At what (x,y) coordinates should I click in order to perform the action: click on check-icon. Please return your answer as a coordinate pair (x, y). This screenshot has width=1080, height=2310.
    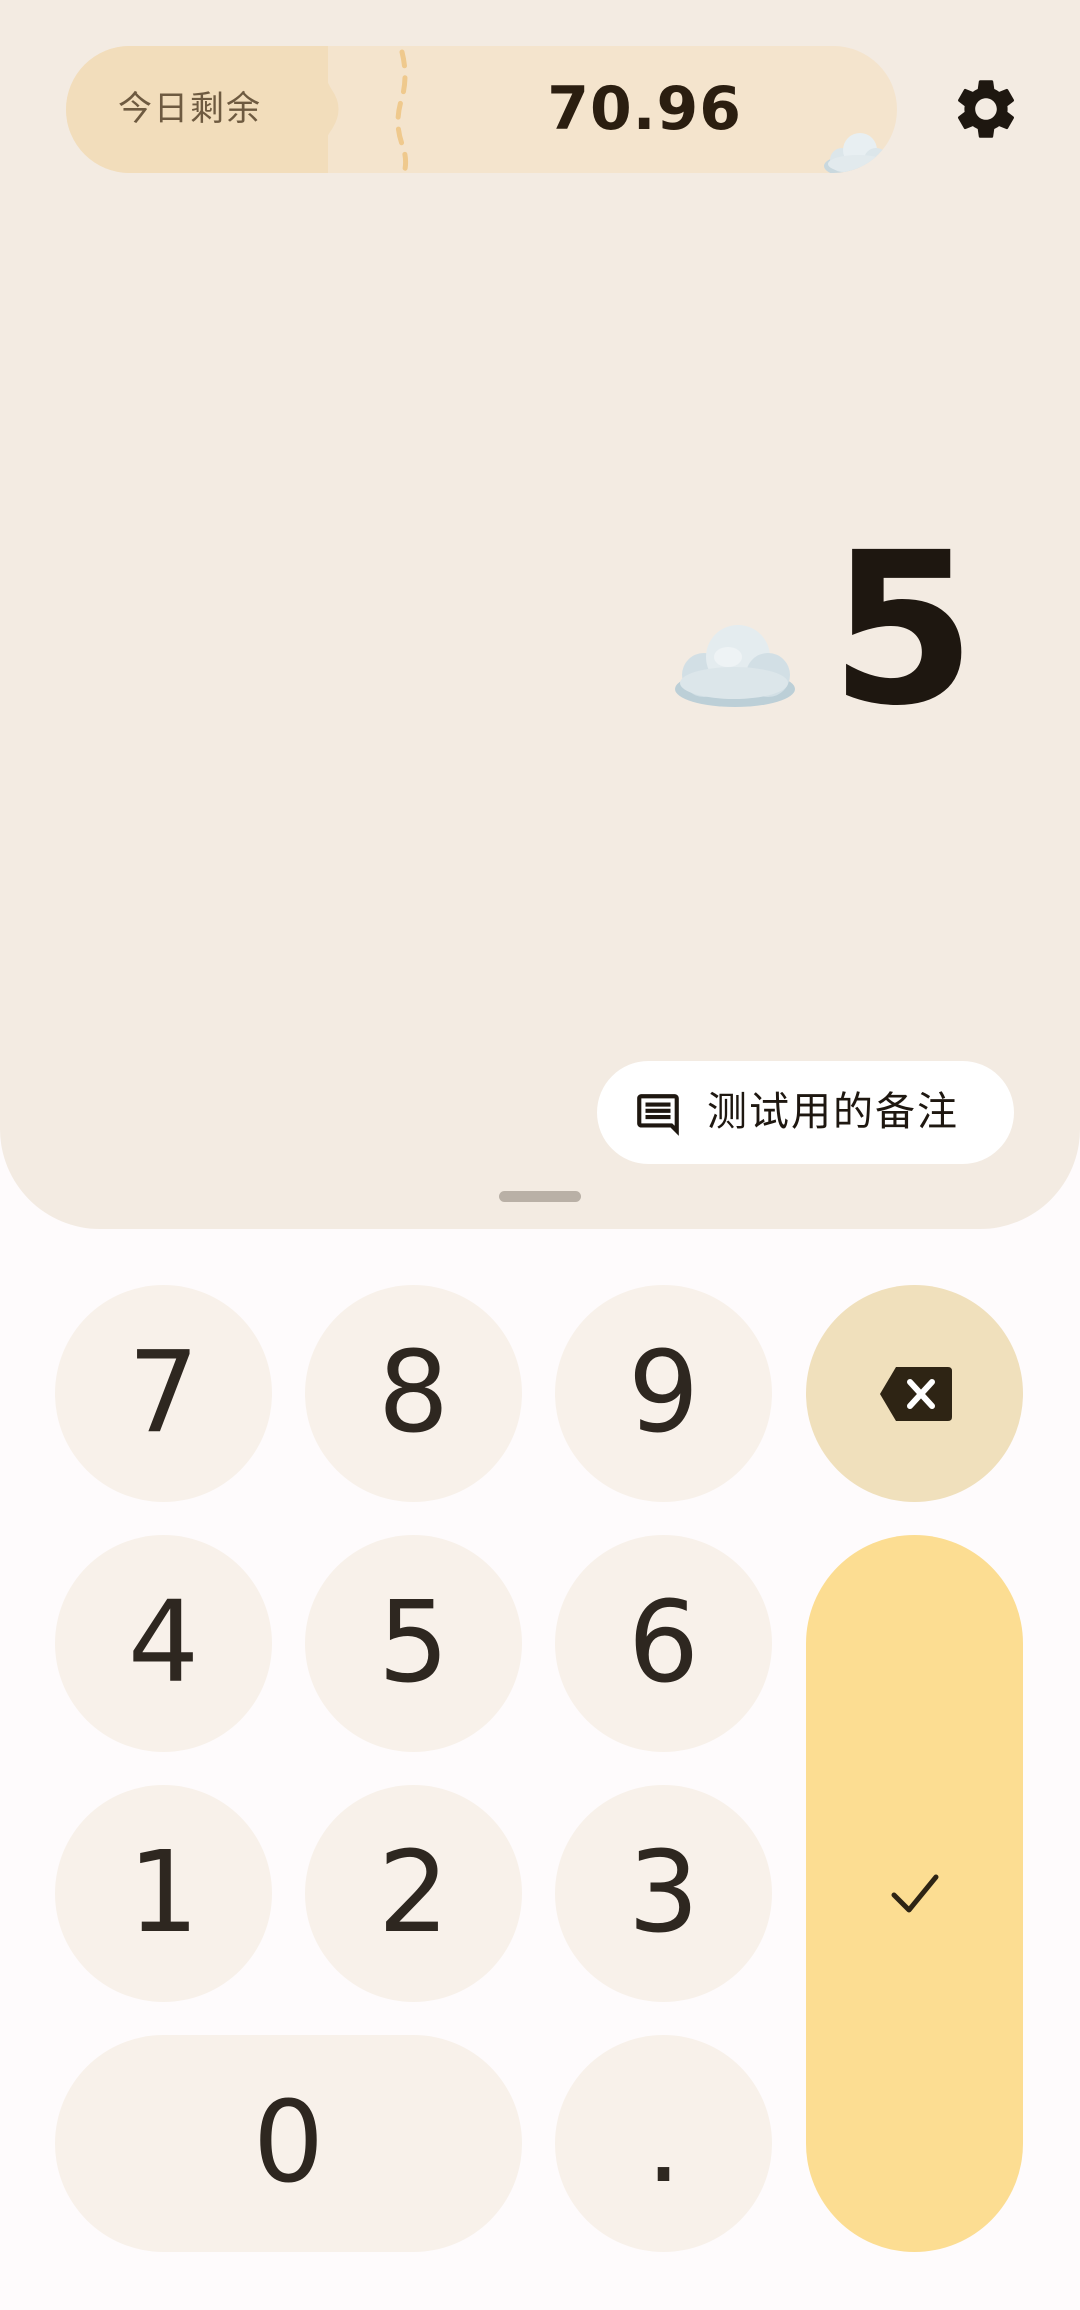
    Looking at the image, I should click on (915, 1893).